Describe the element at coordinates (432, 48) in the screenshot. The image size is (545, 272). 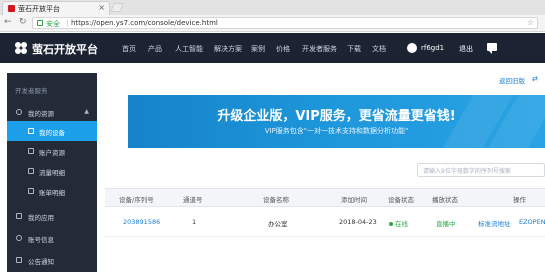
I see `user-name: rf6gd1` at that location.